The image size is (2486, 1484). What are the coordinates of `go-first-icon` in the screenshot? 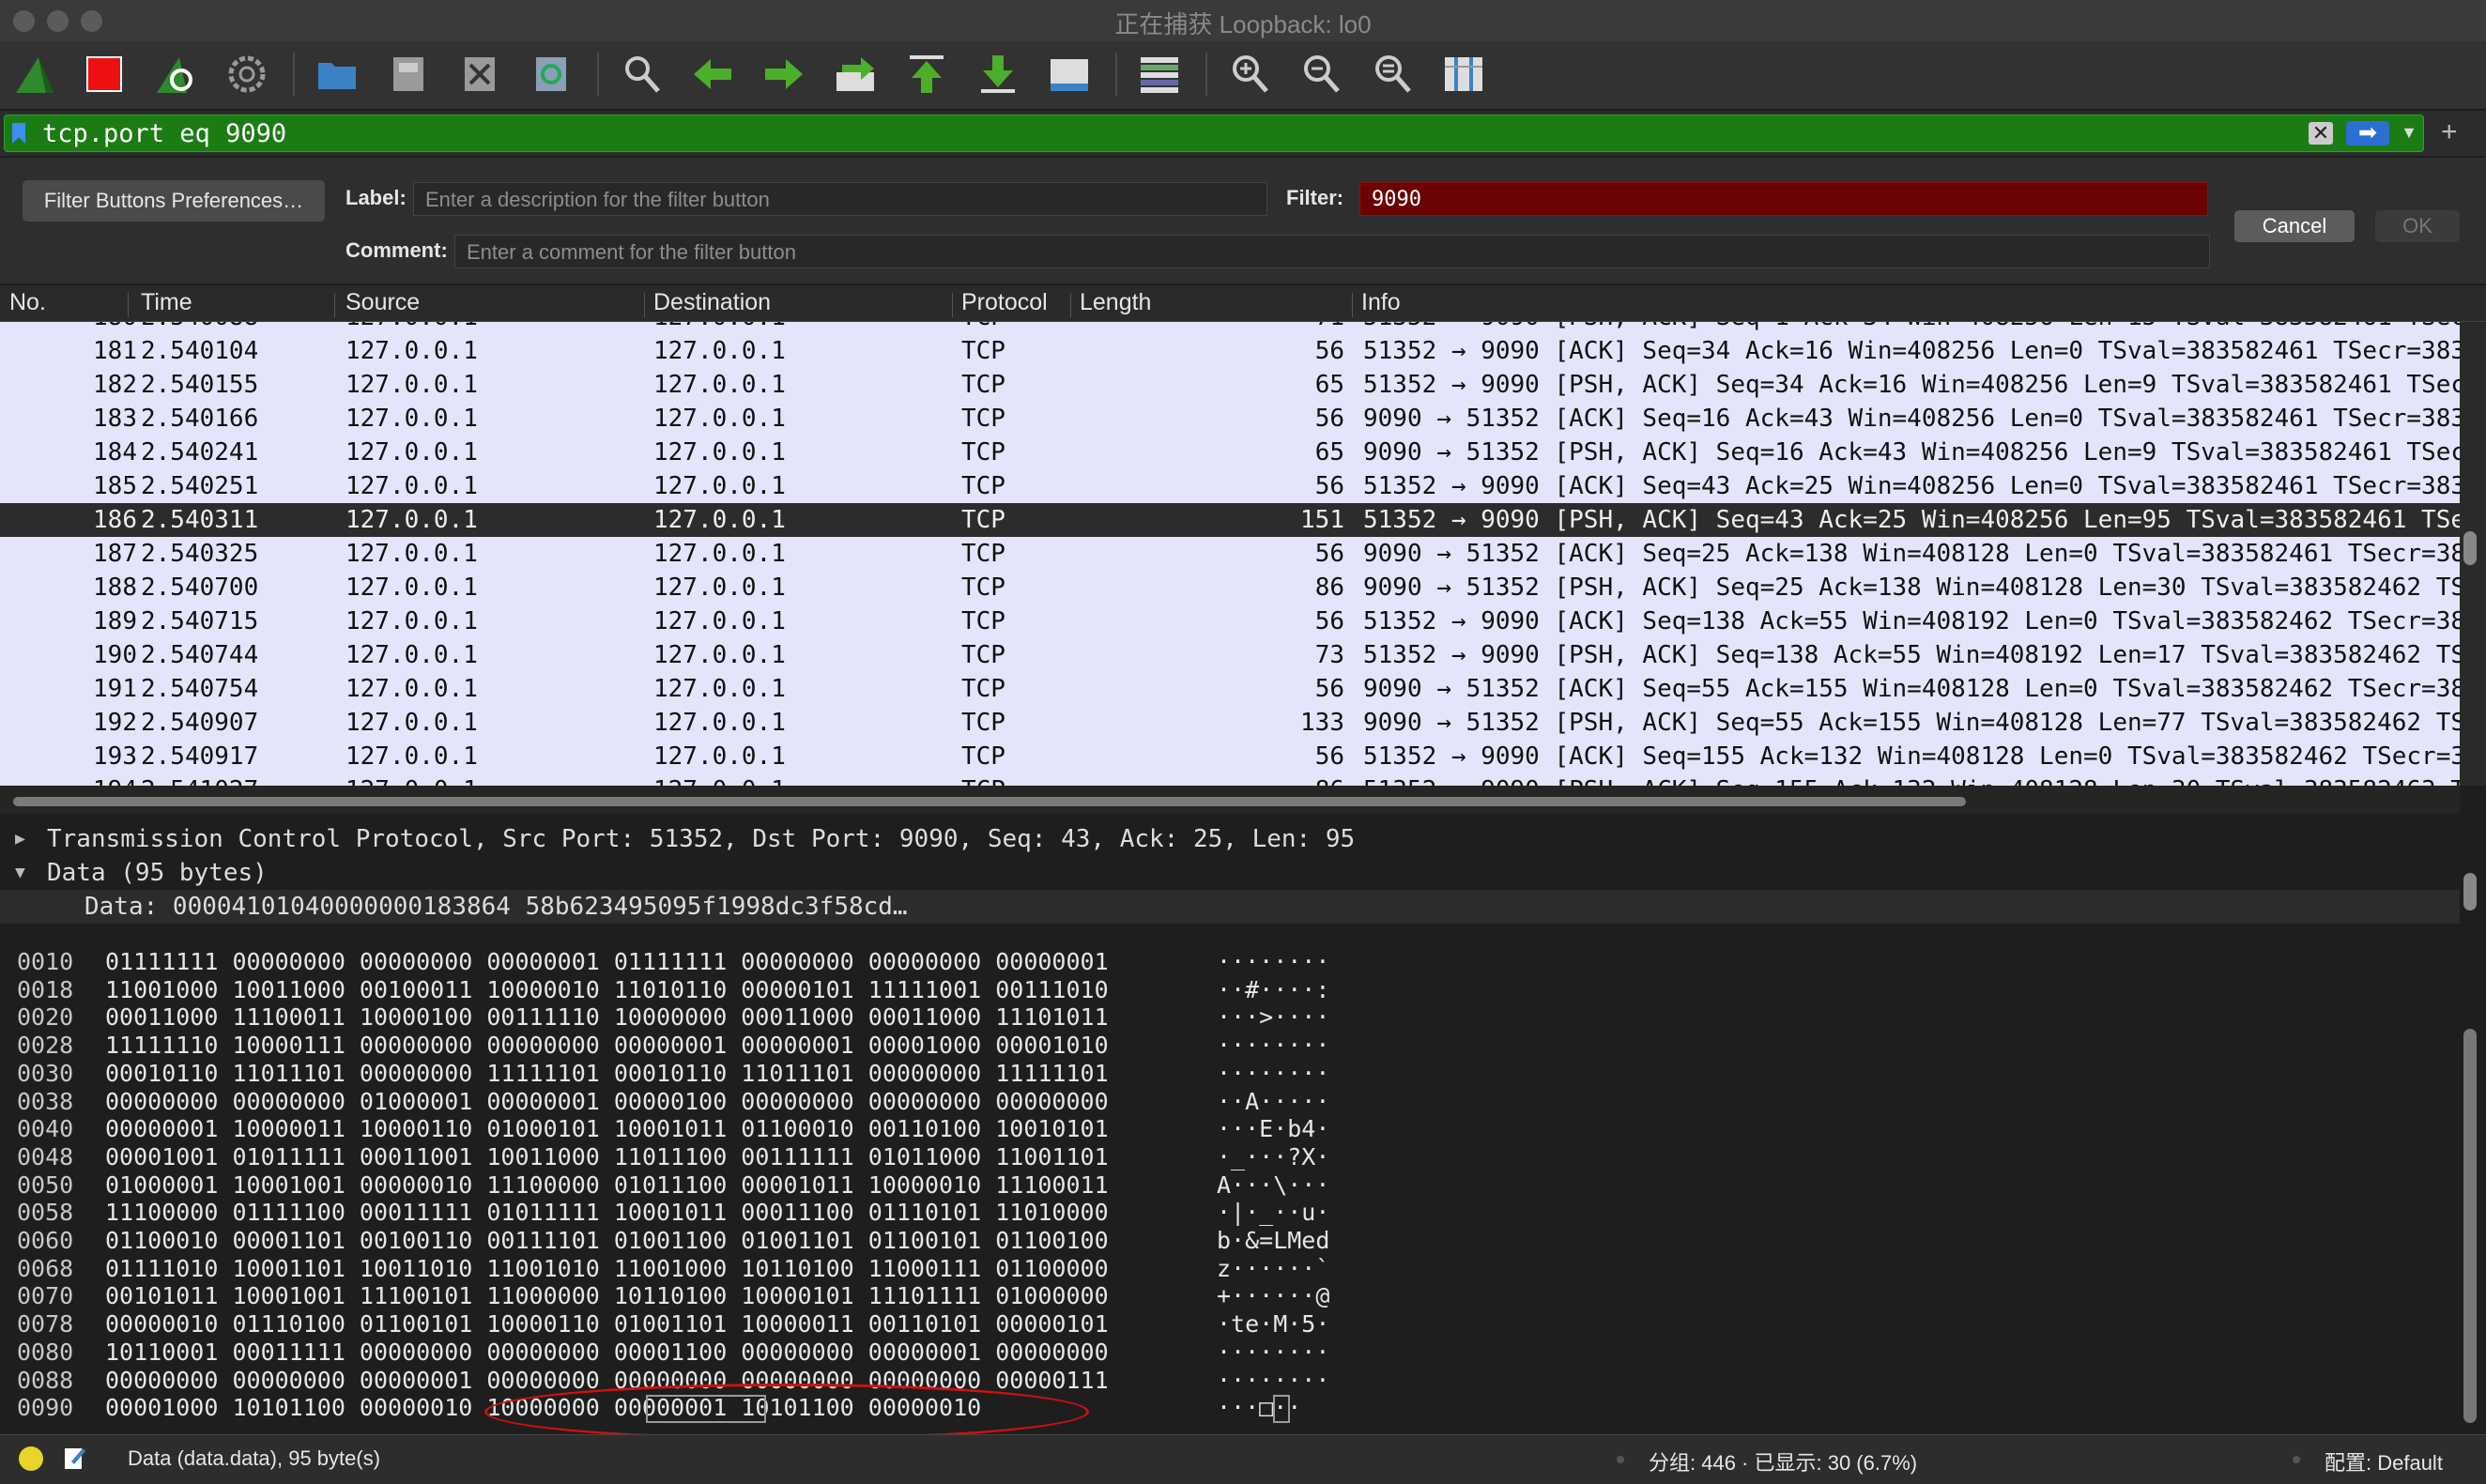 It's located at (927, 74).